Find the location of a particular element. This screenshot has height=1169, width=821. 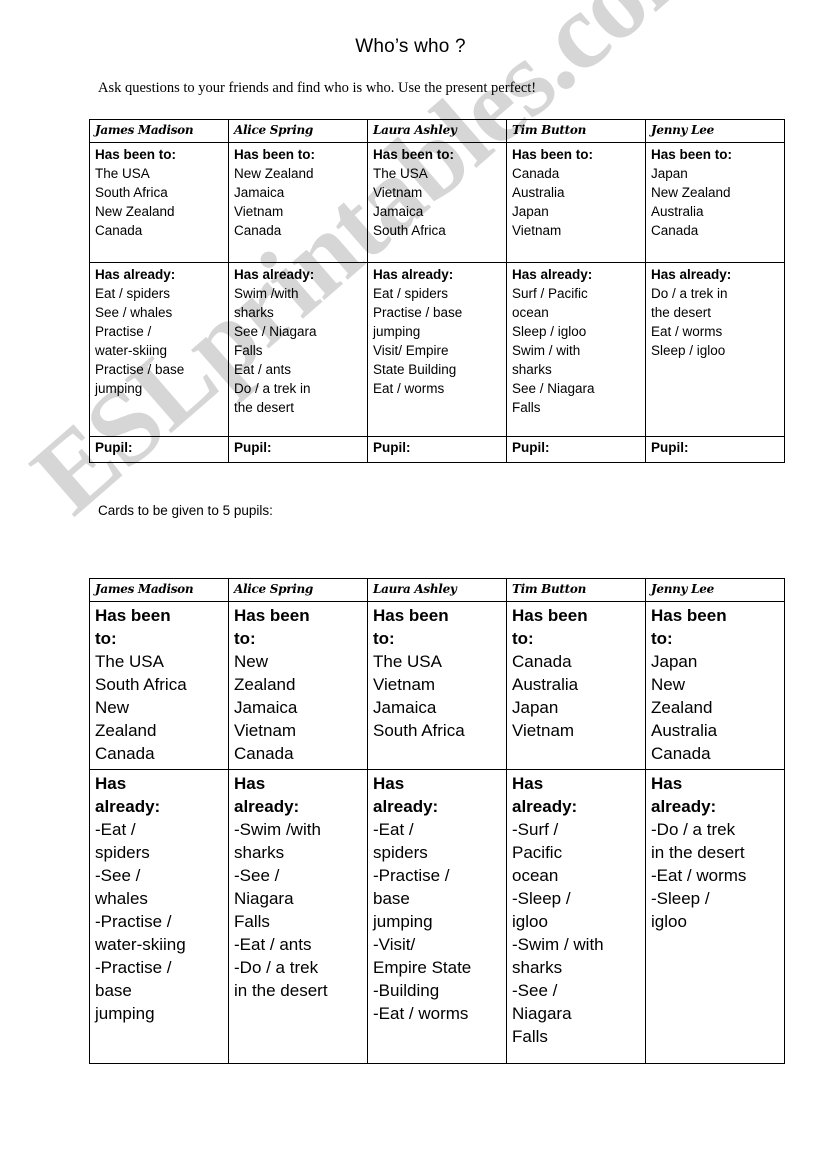

character-name: Tim Button is located at coordinates (549, 589).